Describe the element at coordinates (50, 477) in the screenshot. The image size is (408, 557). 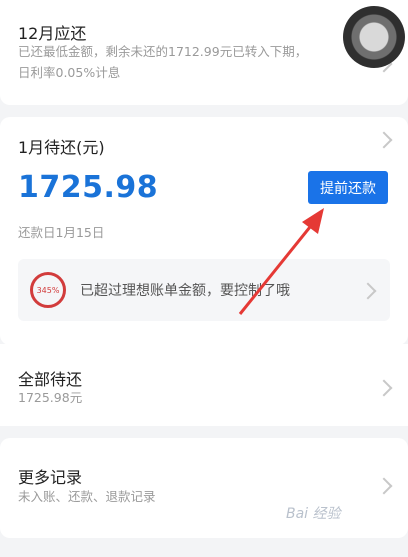
I see `more-records-title: 更多记录` at that location.